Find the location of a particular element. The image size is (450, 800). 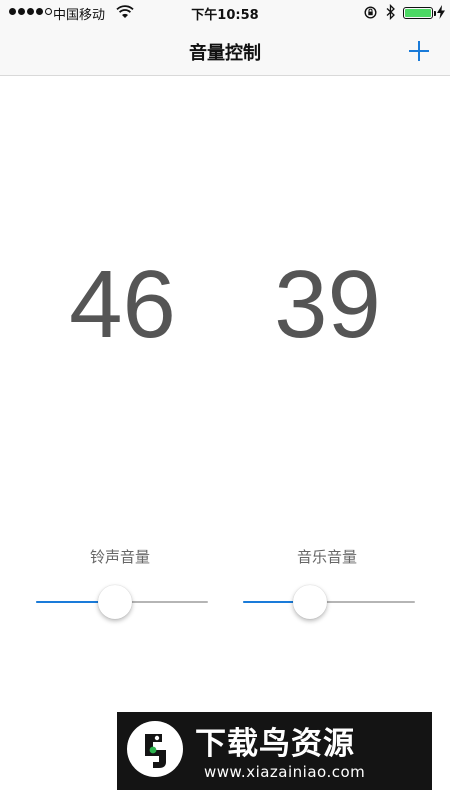

music-volume-label: 音乐音量 is located at coordinates (326, 557).